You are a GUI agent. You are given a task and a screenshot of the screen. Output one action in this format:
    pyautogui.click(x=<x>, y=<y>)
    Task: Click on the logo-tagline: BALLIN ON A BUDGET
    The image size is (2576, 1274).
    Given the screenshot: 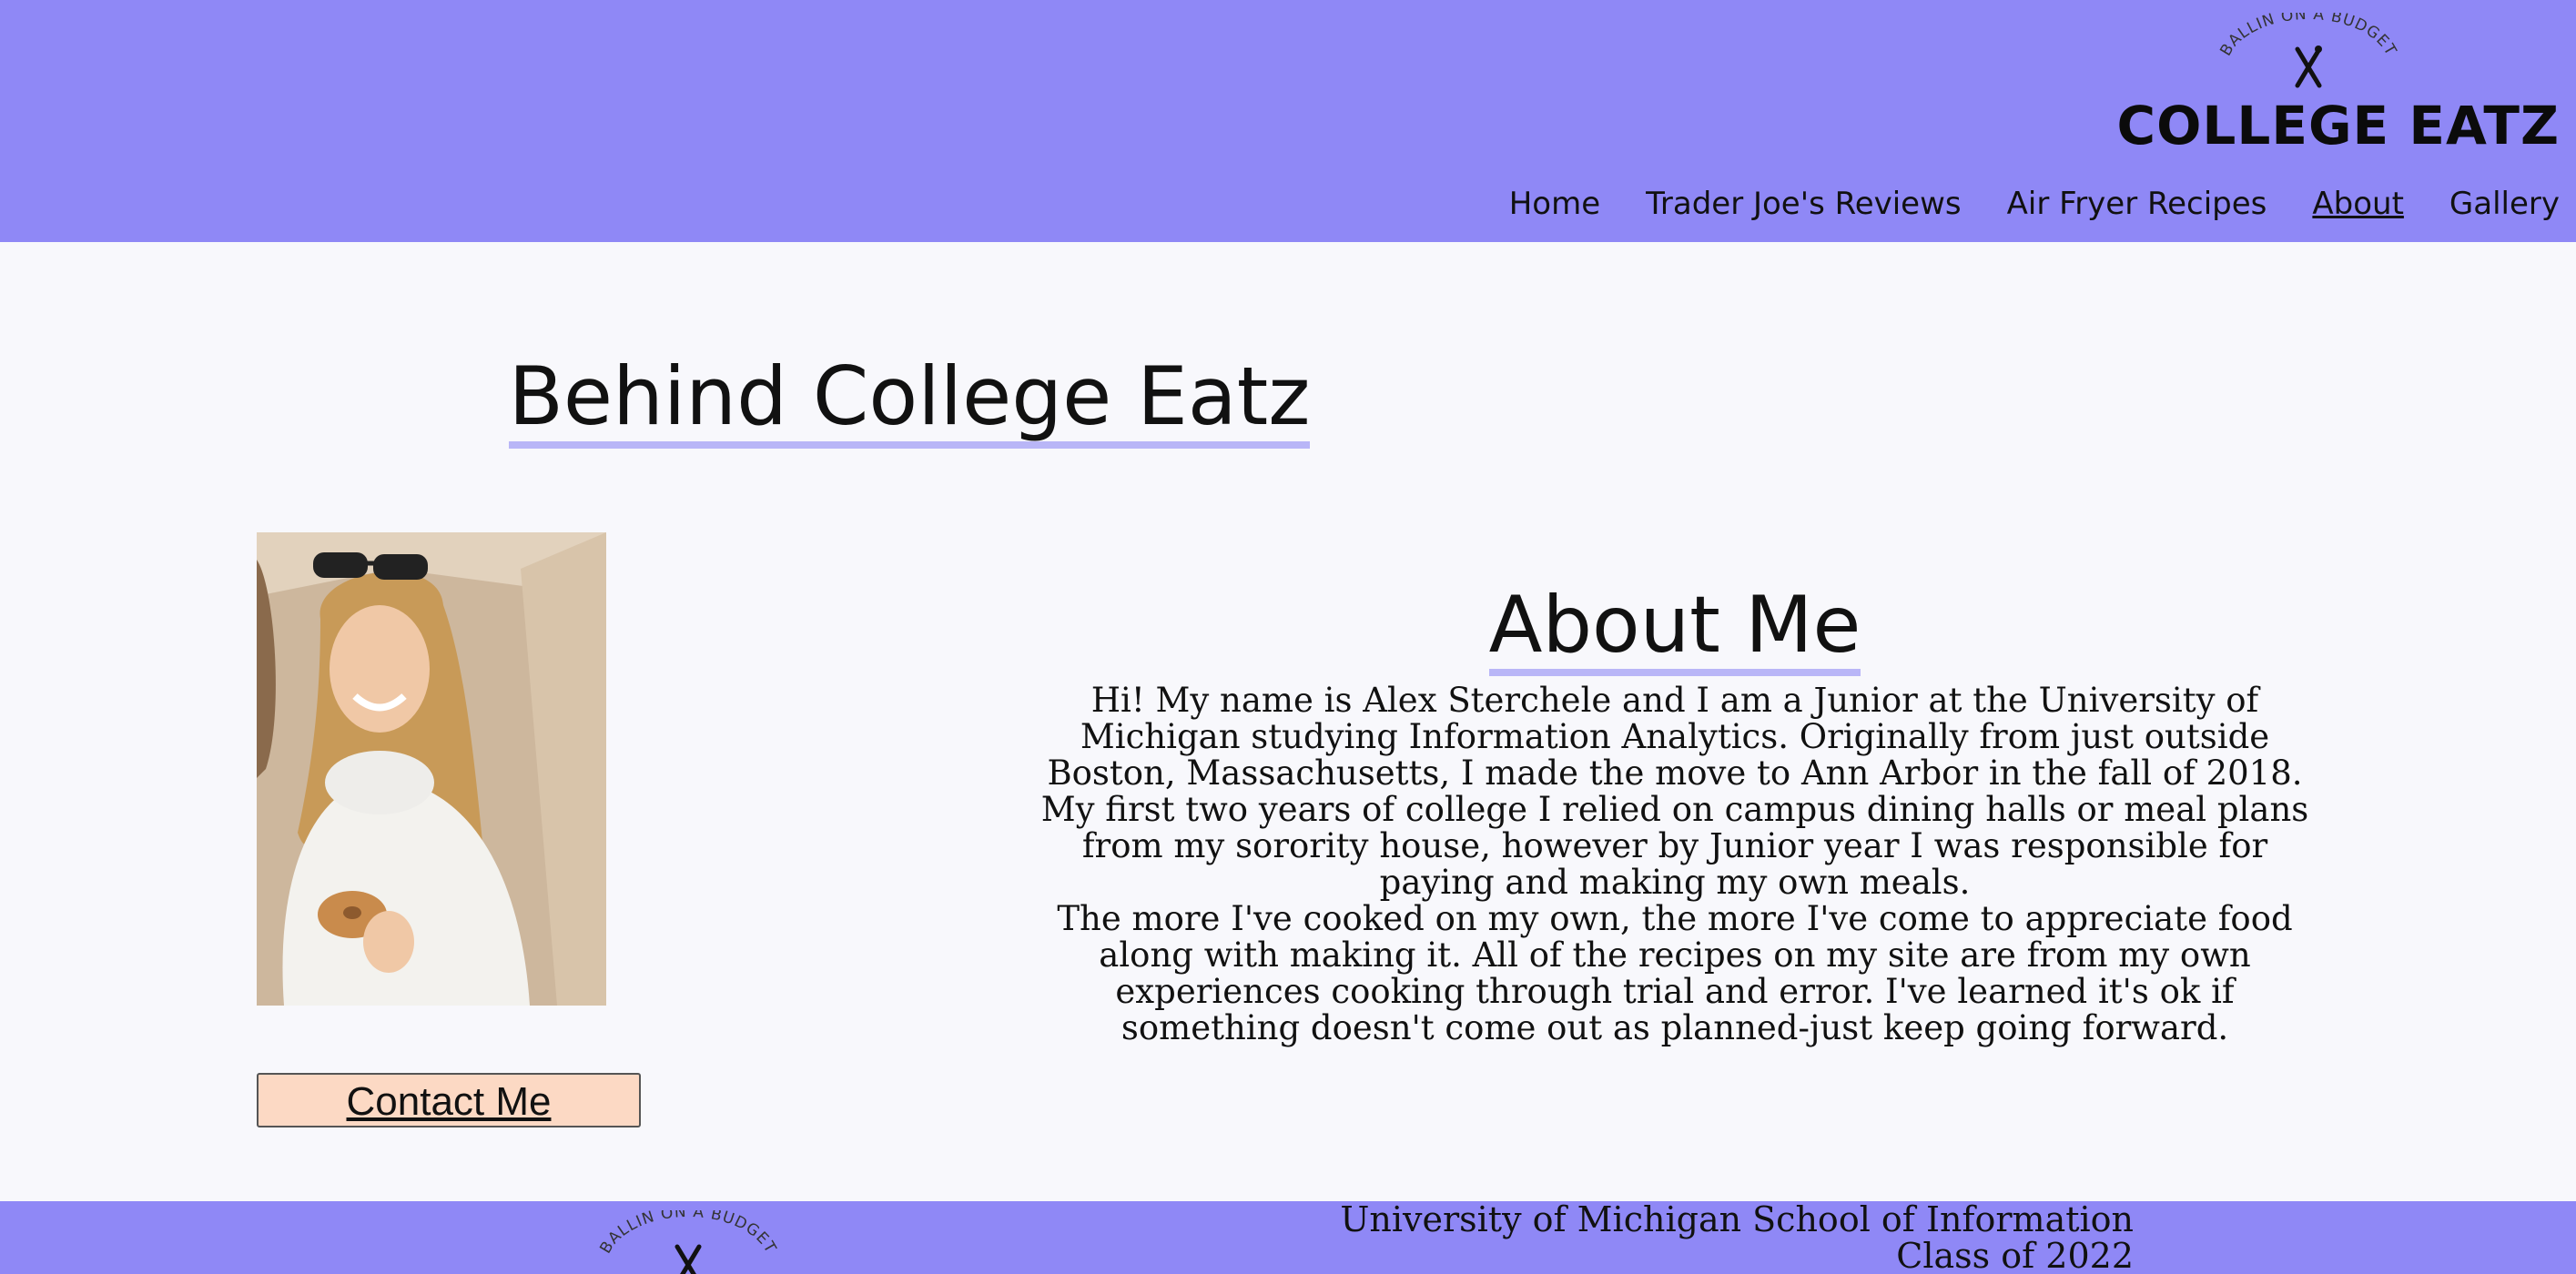 What is the action you would take?
    pyautogui.click(x=2307, y=36)
    